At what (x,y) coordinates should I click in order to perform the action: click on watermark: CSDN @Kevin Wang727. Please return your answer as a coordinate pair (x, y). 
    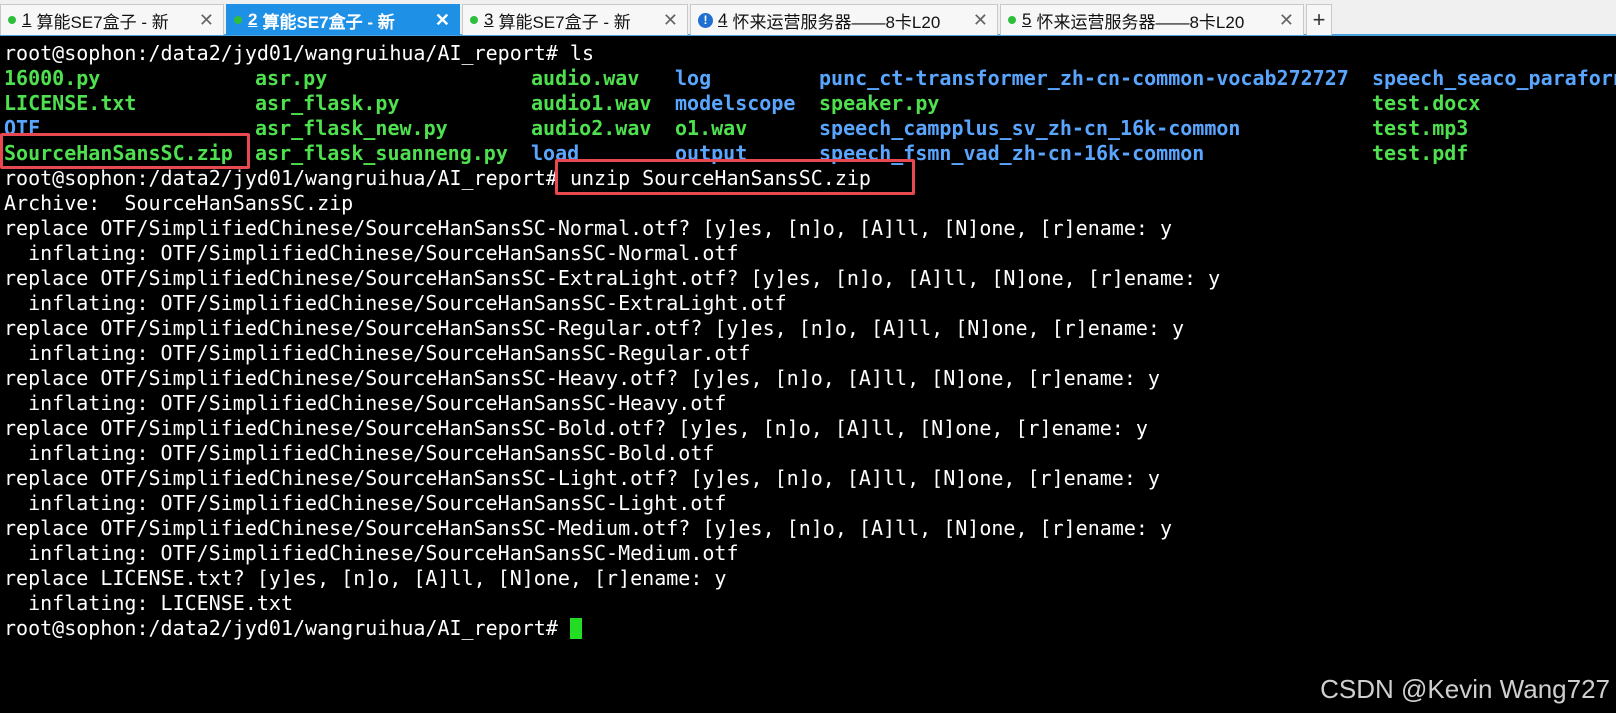
    Looking at the image, I should click on (1465, 689).